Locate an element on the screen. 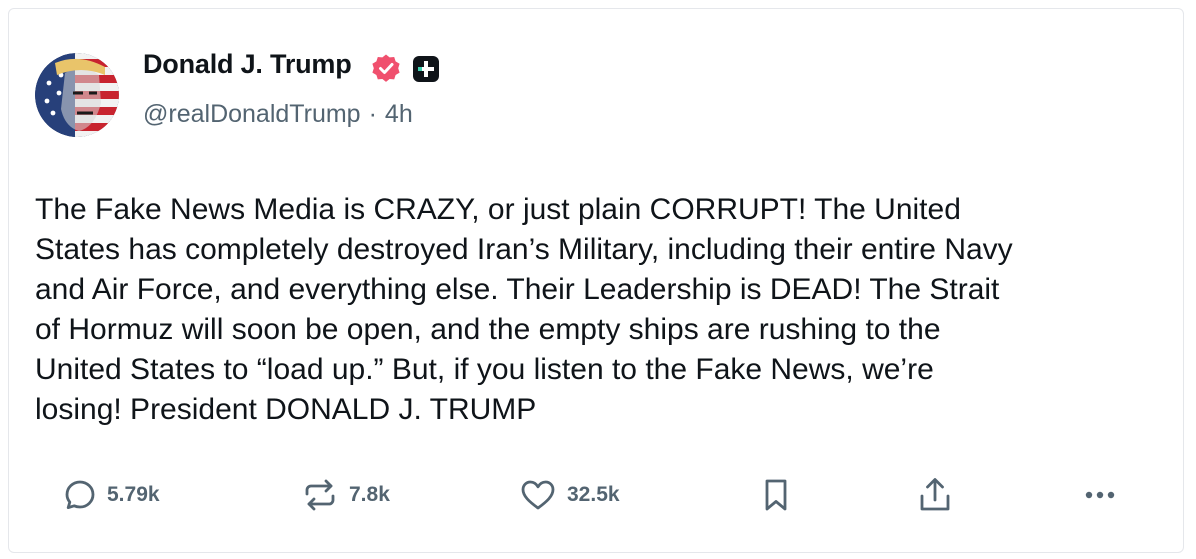 This screenshot has width=1196, height=559. more-icon is located at coordinates (1100, 495).